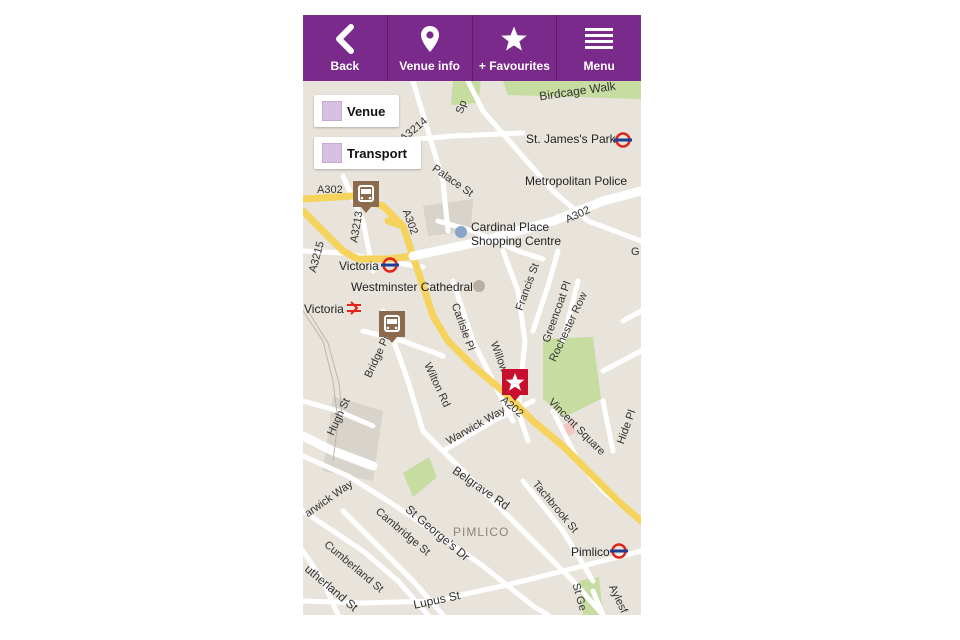  Describe the element at coordinates (599, 66) in the screenshot. I see `menu-label: Menu` at that location.